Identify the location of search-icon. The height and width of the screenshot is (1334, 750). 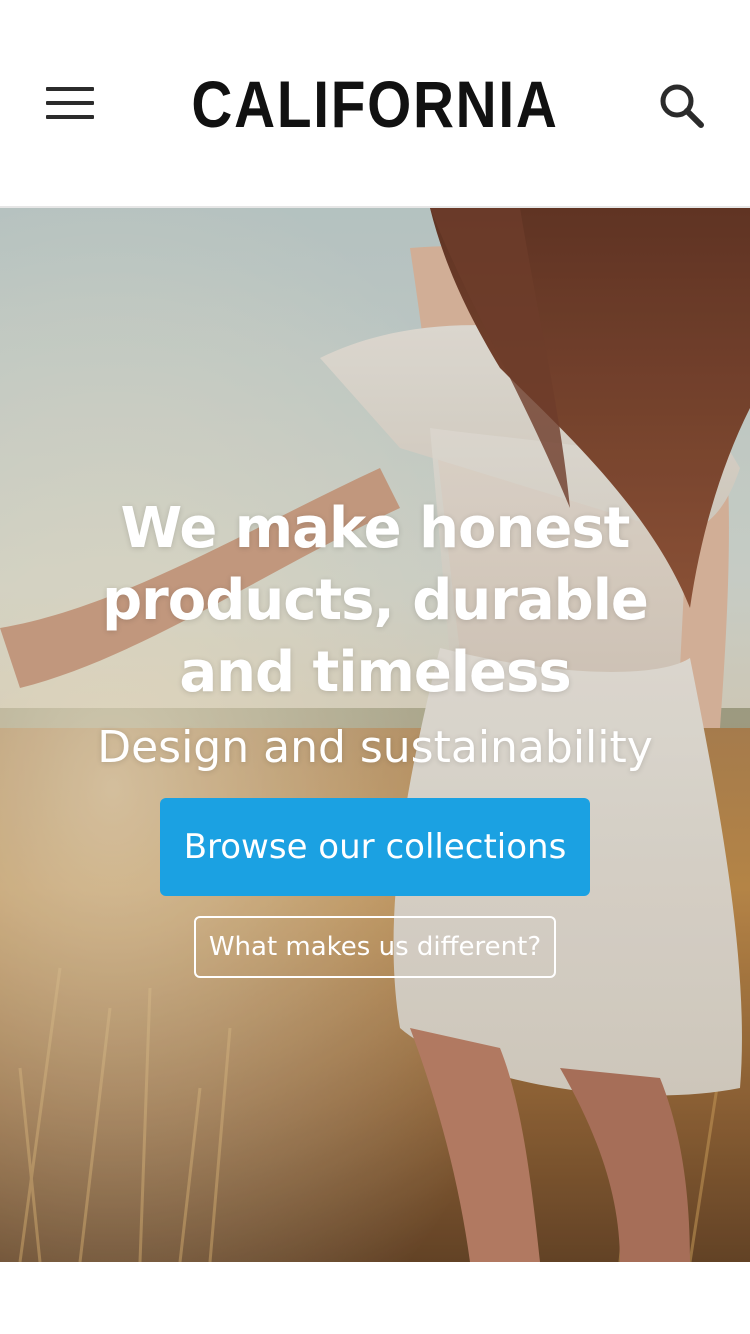
(681, 105).